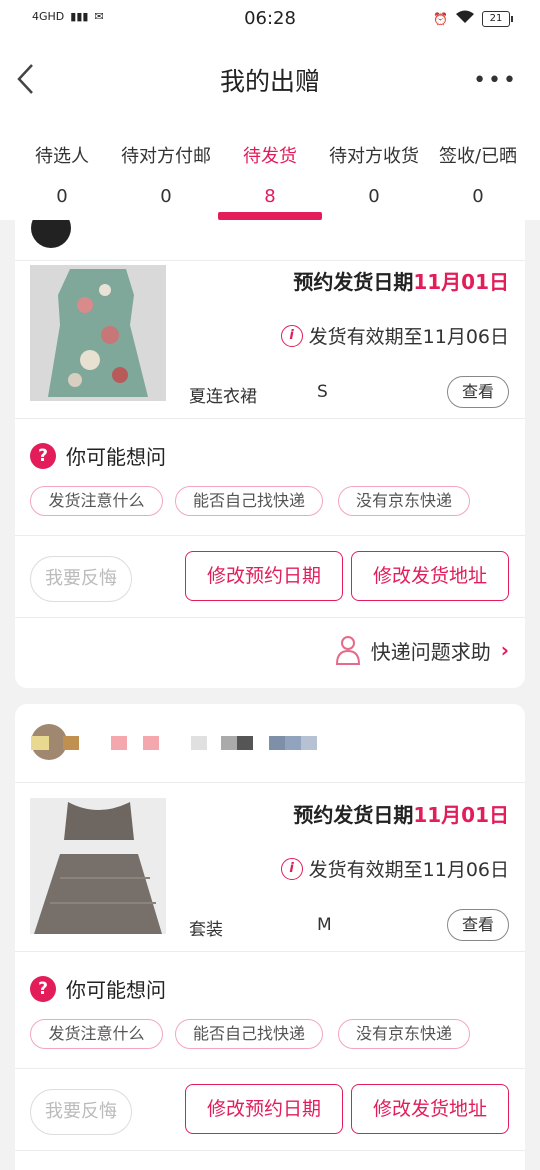 Image resolution: width=540 pixels, height=1170 pixels. I want to click on app-header: 我的出赠 •••, so click(270, 80).